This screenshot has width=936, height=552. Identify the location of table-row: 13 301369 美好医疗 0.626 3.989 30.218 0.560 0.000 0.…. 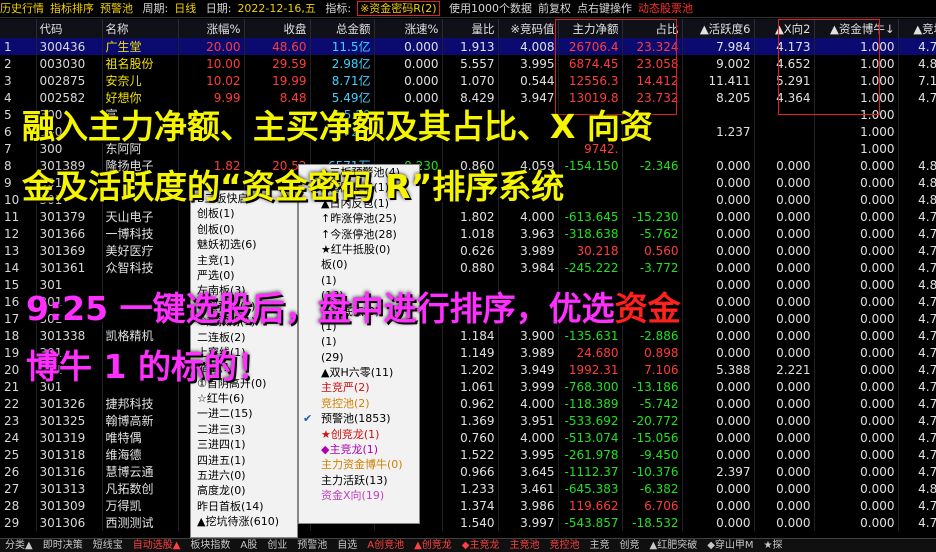
(468, 250).